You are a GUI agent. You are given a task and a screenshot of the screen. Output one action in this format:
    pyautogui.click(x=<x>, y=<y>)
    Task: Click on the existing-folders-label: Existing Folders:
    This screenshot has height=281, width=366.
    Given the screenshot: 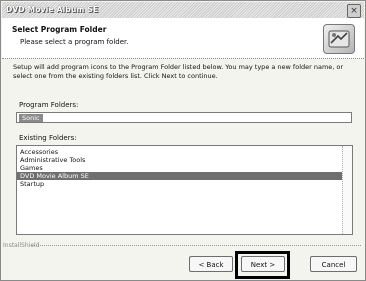 What is the action you would take?
    pyautogui.click(x=48, y=138)
    